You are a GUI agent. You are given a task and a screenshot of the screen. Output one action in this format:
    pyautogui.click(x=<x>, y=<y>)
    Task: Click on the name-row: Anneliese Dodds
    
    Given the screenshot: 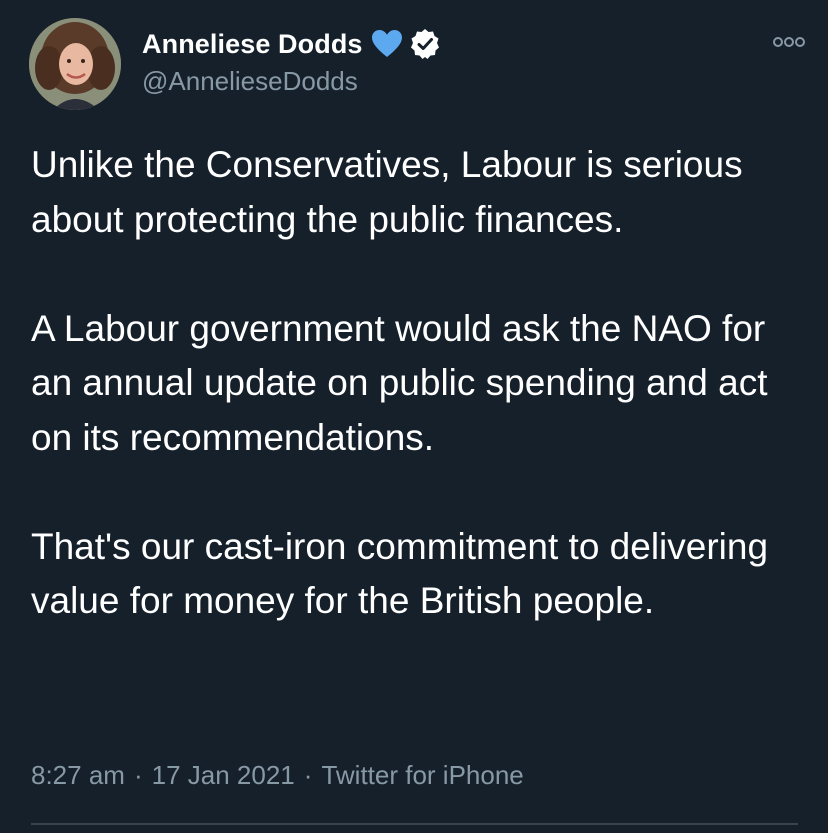 What is the action you would take?
    pyautogui.click(x=291, y=44)
    